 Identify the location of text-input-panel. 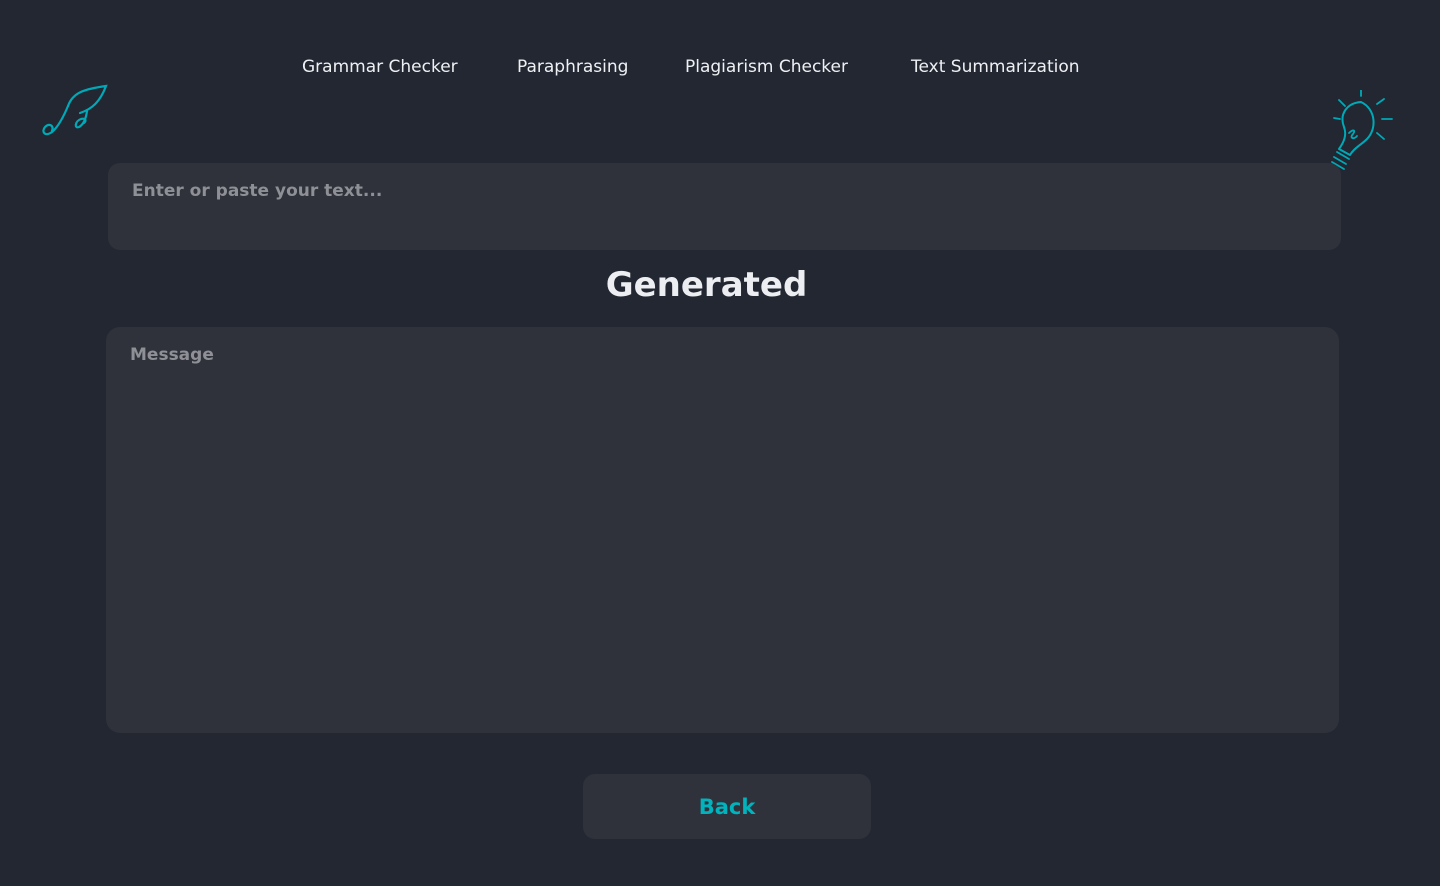
(724, 206).